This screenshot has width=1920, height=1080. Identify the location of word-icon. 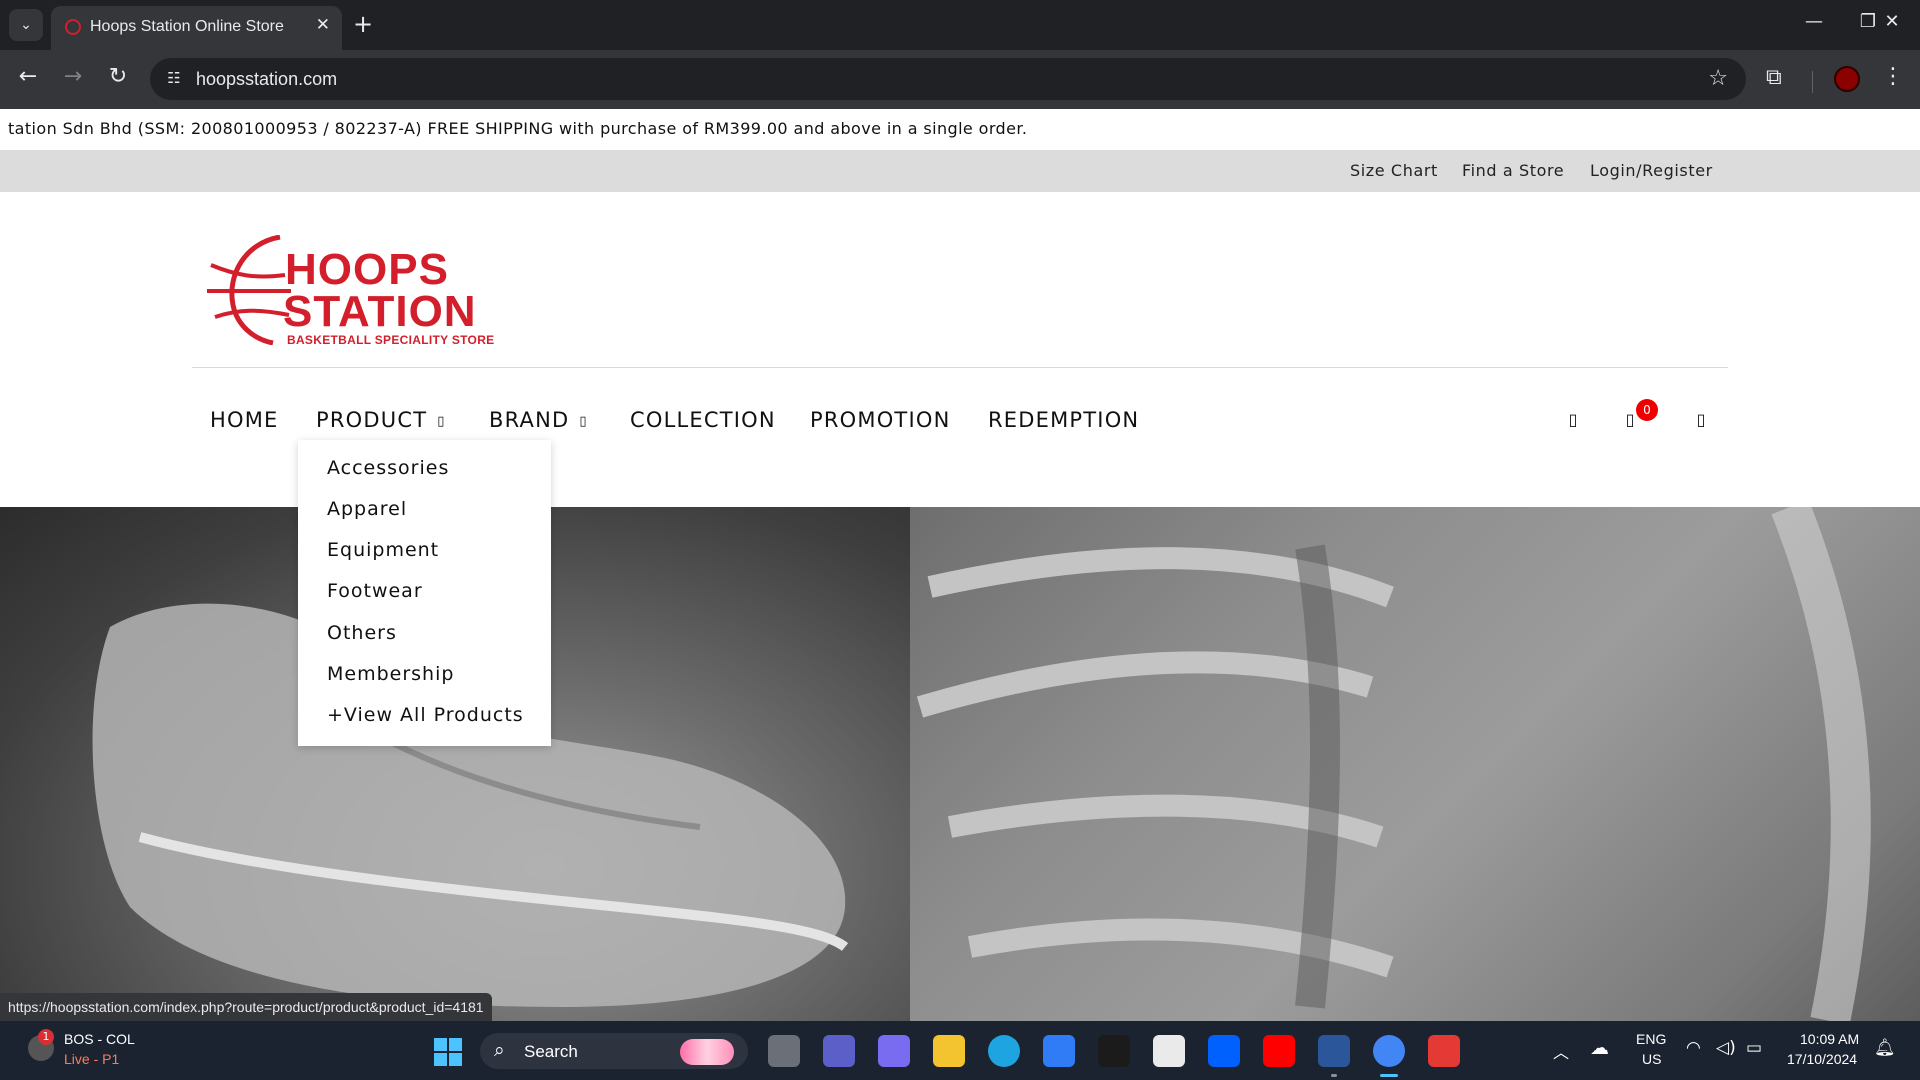
(1334, 1051).